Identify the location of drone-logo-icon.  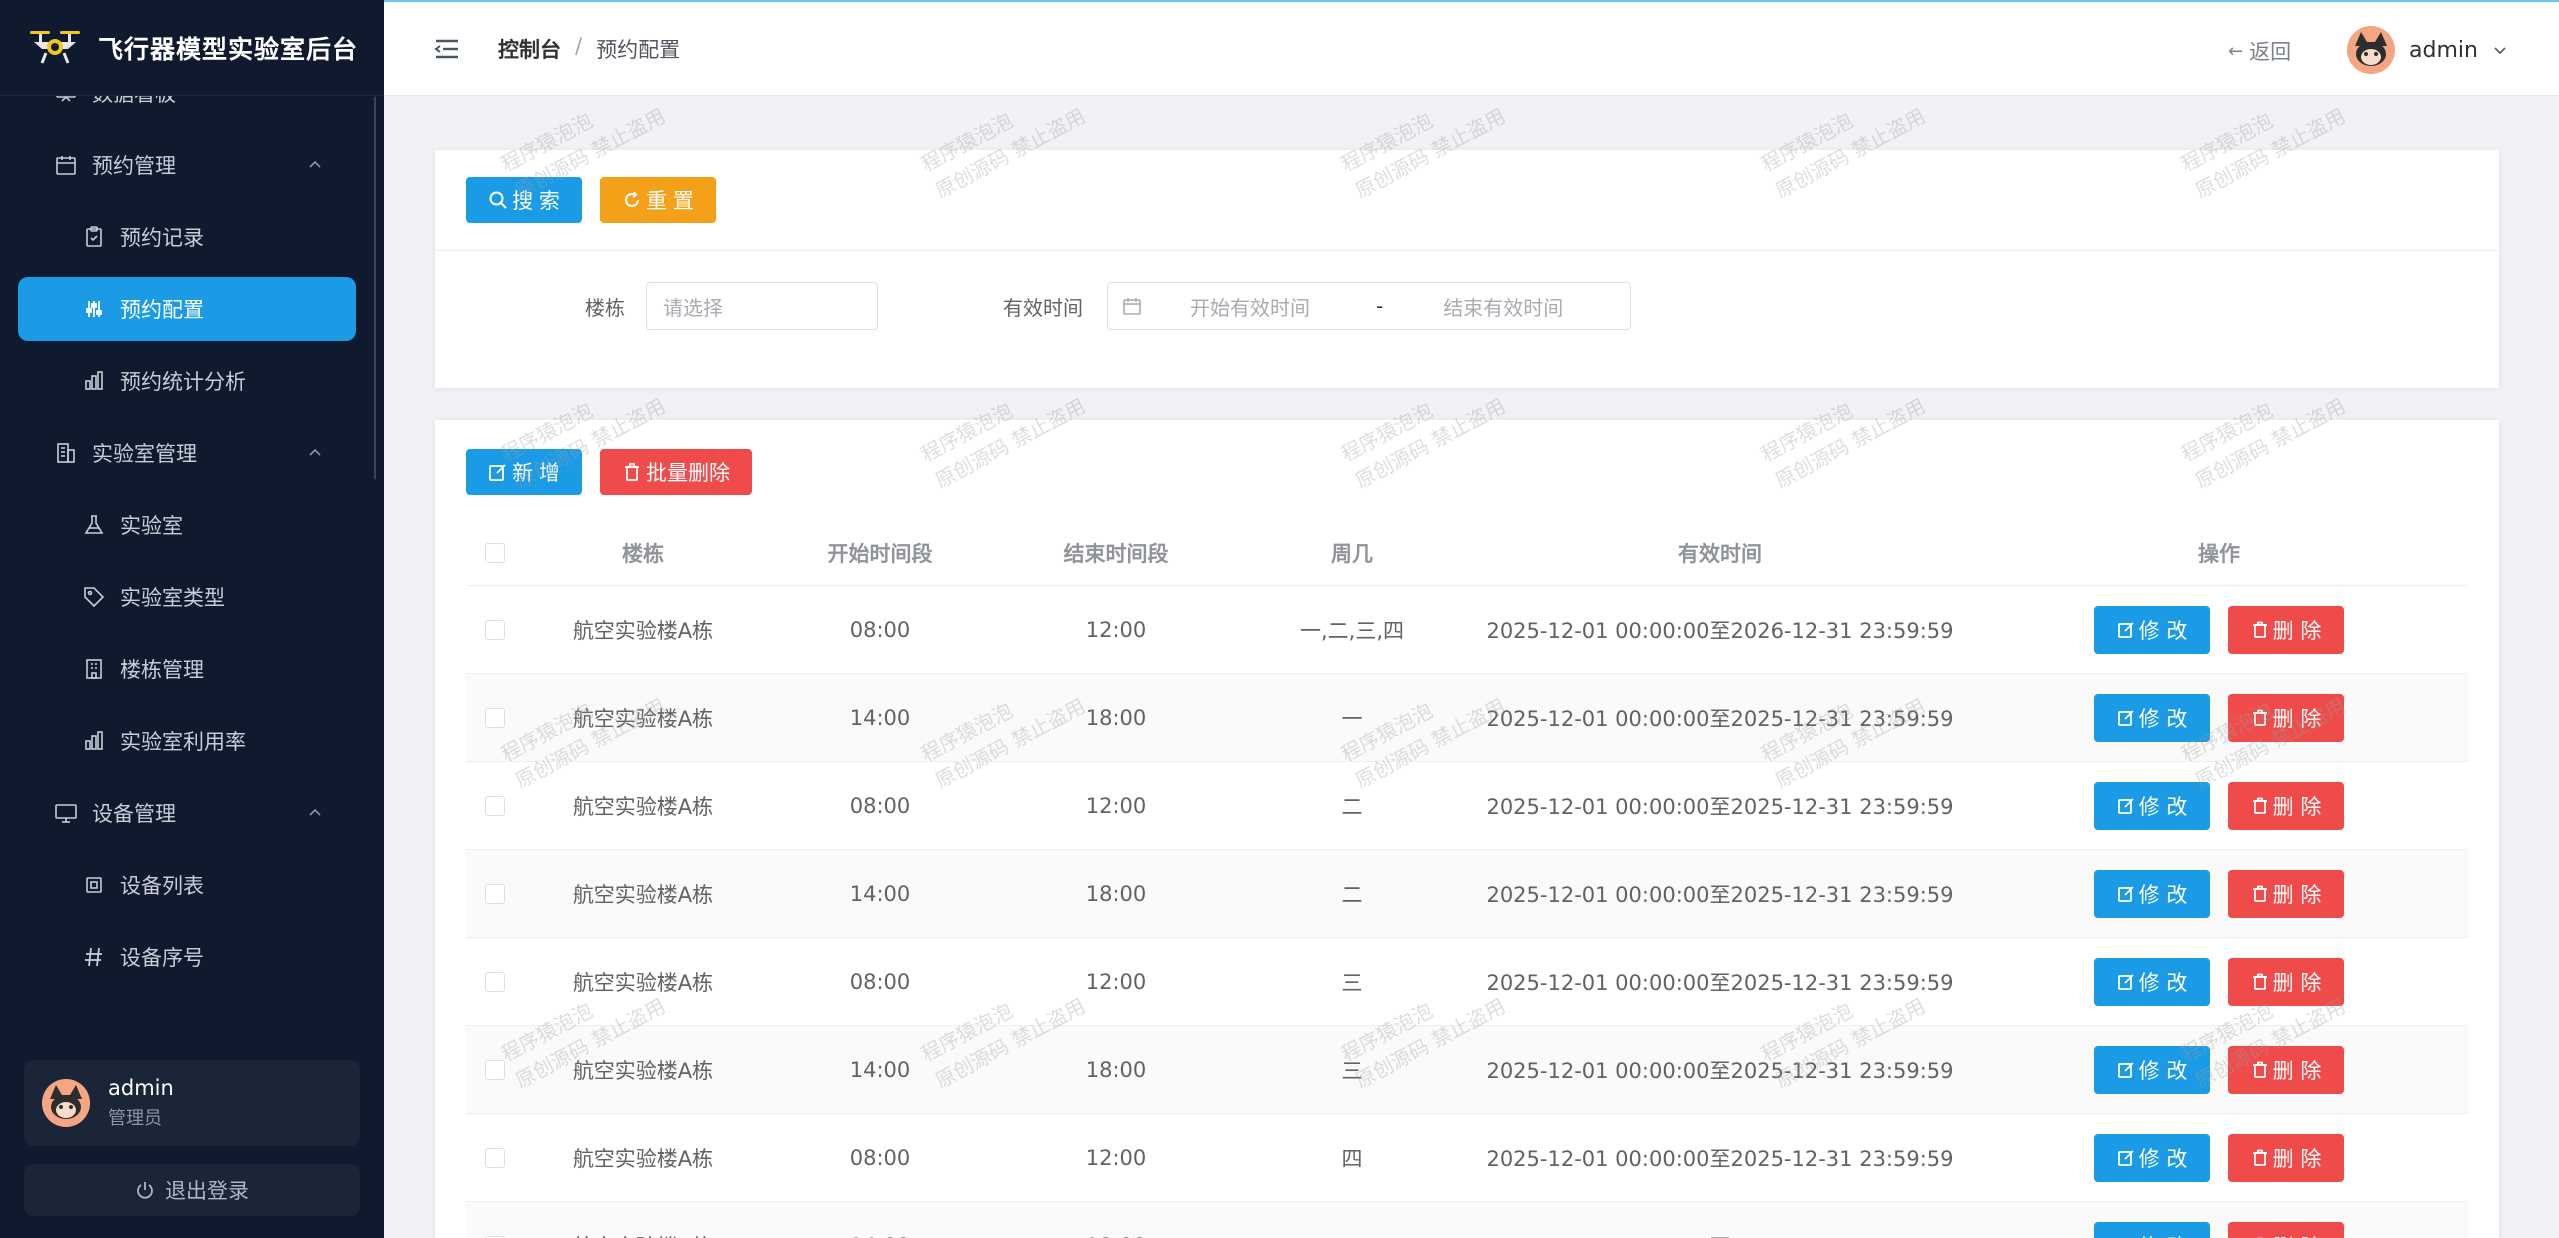
(55, 47).